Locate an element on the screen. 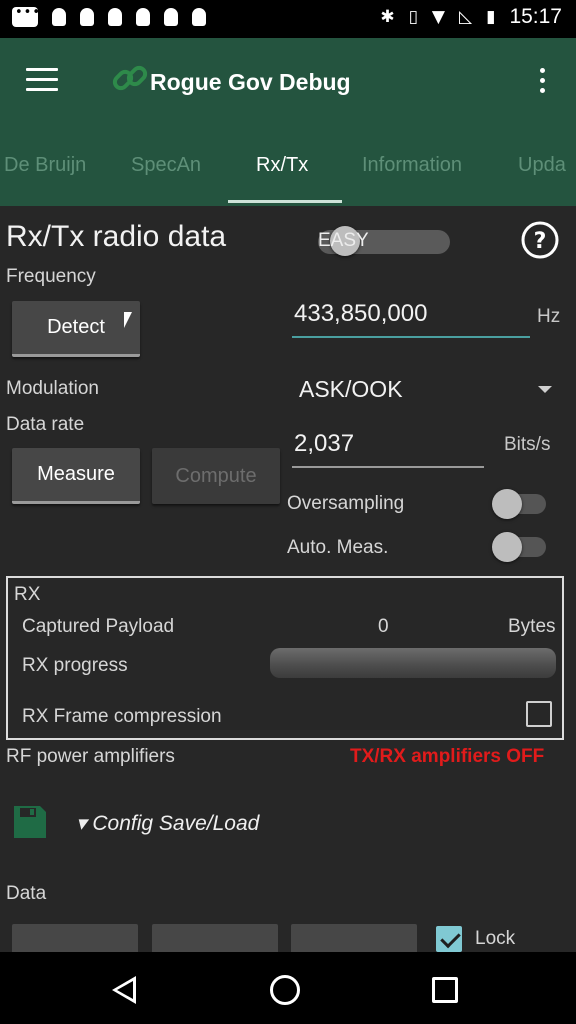 This screenshot has height=1024, width=576. status-time: 15:17 is located at coordinates (535, 16).